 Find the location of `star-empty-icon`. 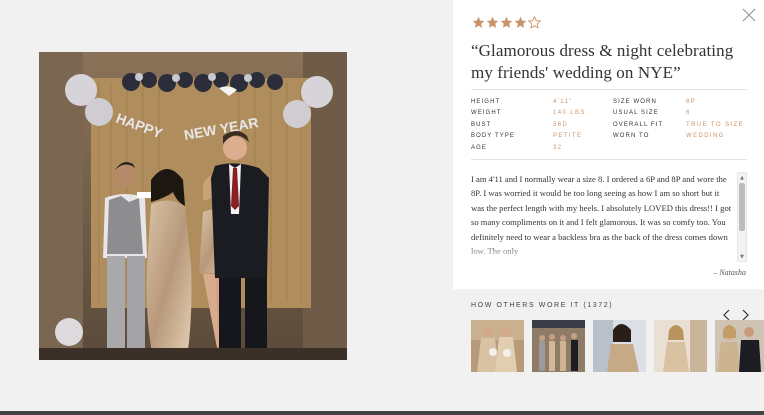

star-empty-icon is located at coordinates (534, 22).